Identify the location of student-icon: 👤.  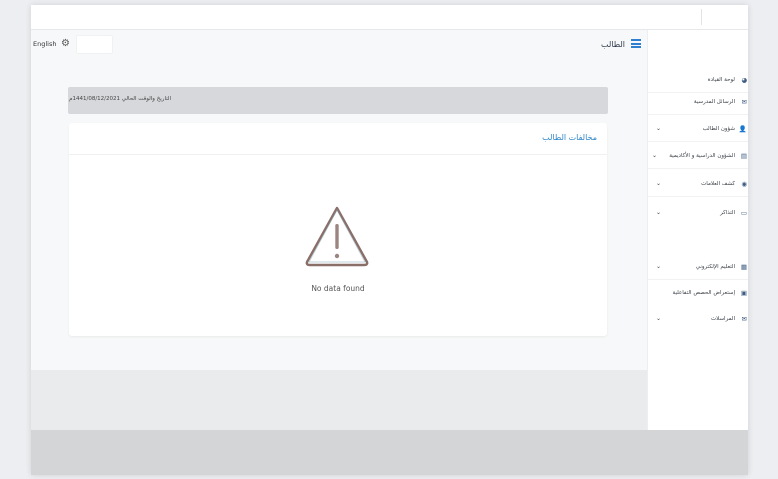
(742, 129).